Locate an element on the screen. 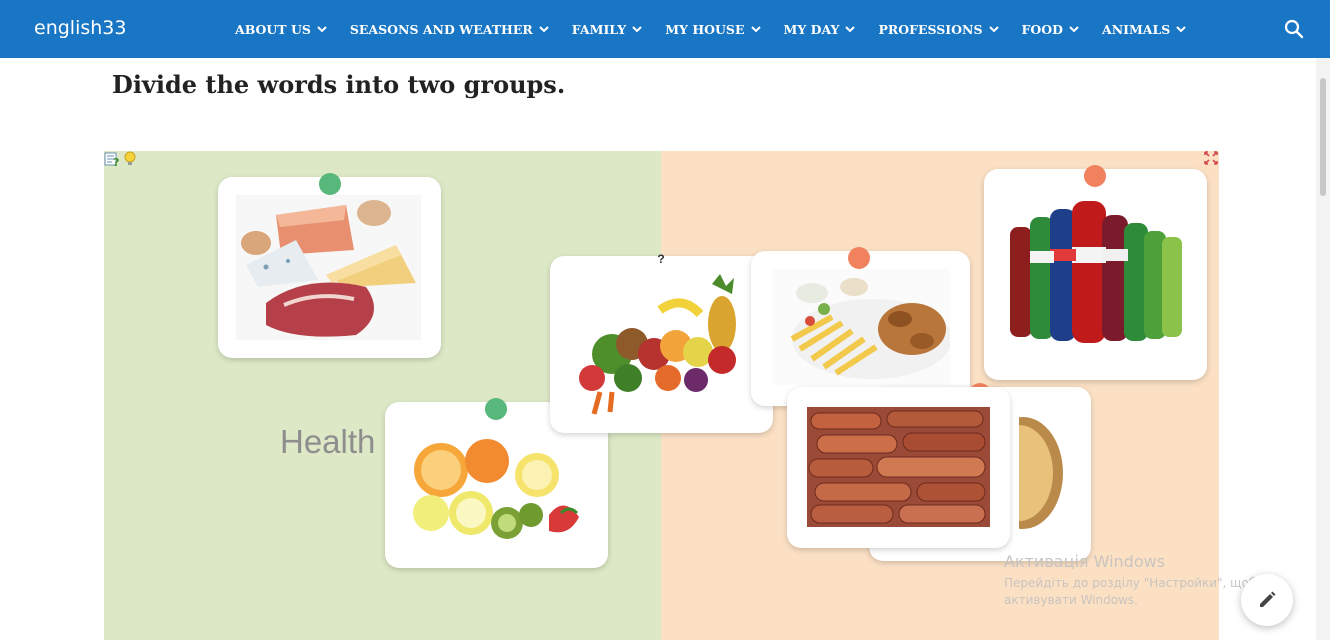 The width and height of the screenshot is (1330, 640). watermark-line1: Перейдіть до розділу "Настройки", щоб is located at coordinates (1130, 583).